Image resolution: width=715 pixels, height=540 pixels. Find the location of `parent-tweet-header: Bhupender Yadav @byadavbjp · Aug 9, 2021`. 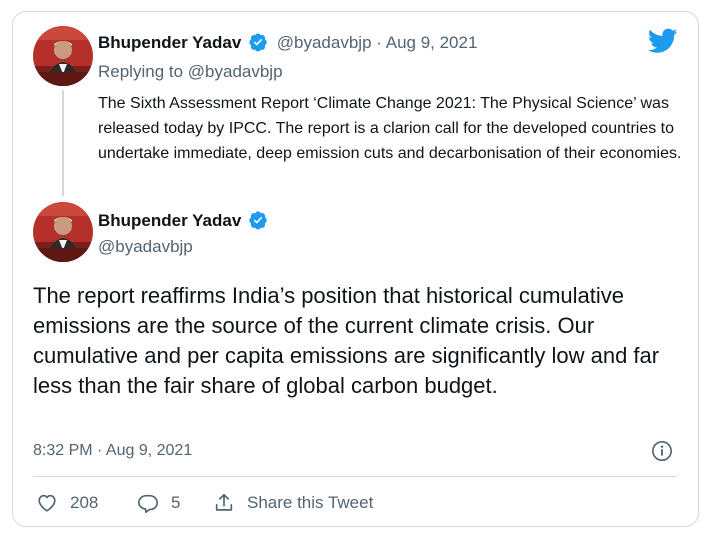

parent-tweet-header: Bhupender Yadav @byadavbjp · Aug 9, 2021 is located at coordinates (287, 42).